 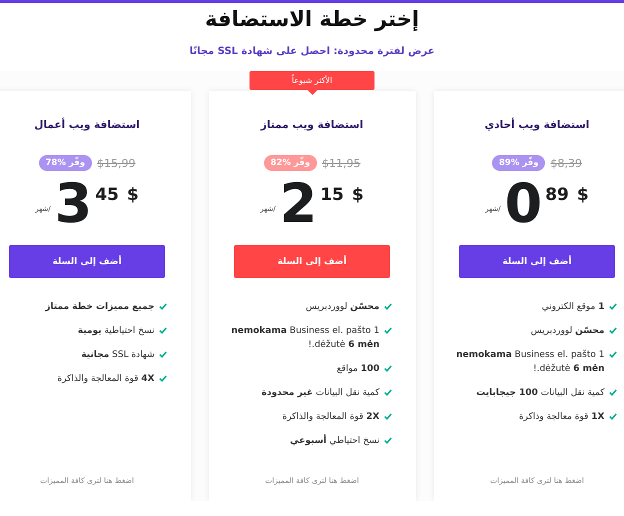 I want to click on feature-text: نسخ احتياطية يومية, so click(x=116, y=331).